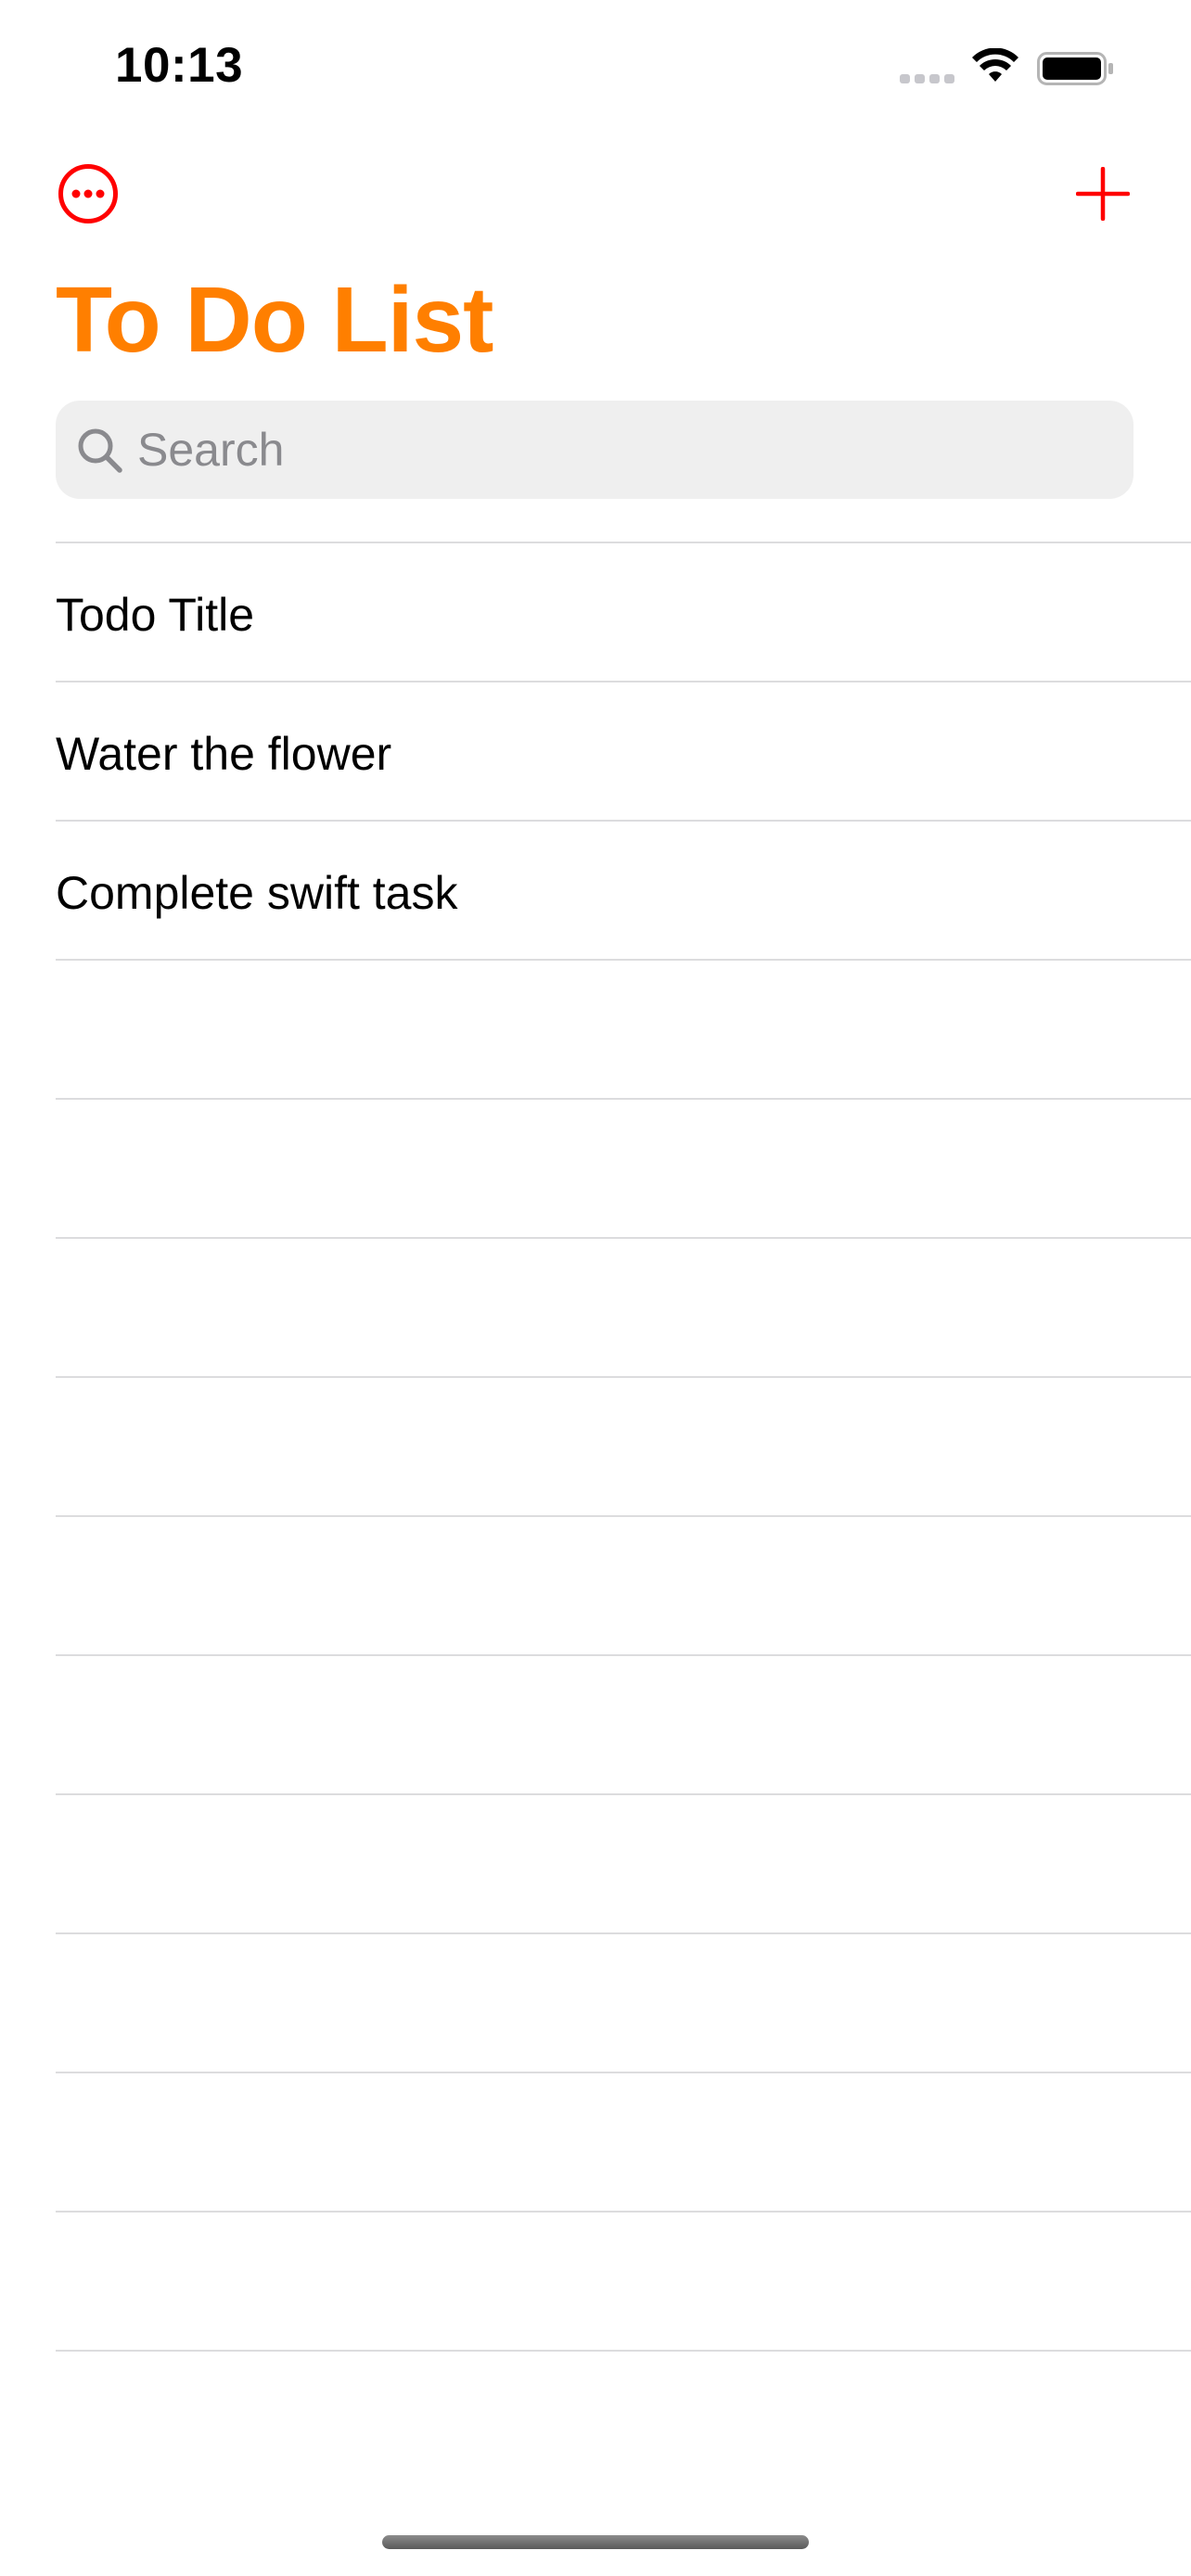 This screenshot has width=1191, height=2576. What do you see at coordinates (623, 2351) in the screenshot?
I see `list-separator` at bounding box center [623, 2351].